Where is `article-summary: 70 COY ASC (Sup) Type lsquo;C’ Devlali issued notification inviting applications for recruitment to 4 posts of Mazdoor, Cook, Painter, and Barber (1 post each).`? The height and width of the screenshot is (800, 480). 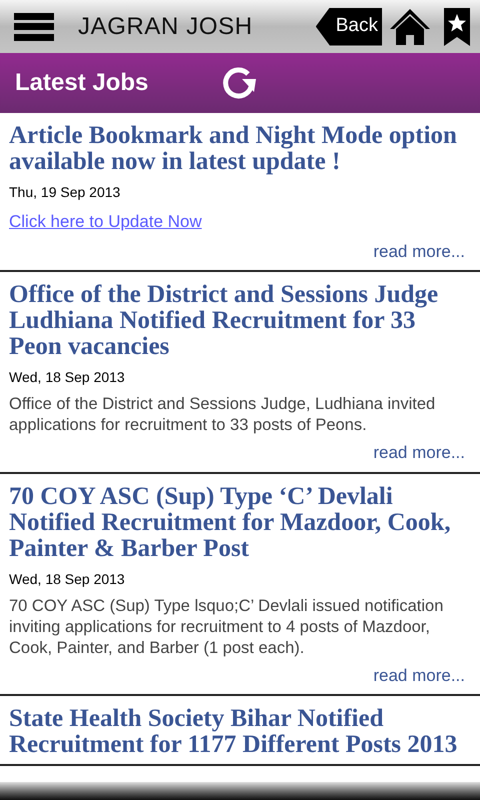
article-summary: 70 COY ASC (Sup) Type lsquo;C’ Devlali issued notification inviting applications for recruitment to 4 posts of Mazdoor, Cook, Painter, and Barber (1 post each). is located at coordinates (226, 627).